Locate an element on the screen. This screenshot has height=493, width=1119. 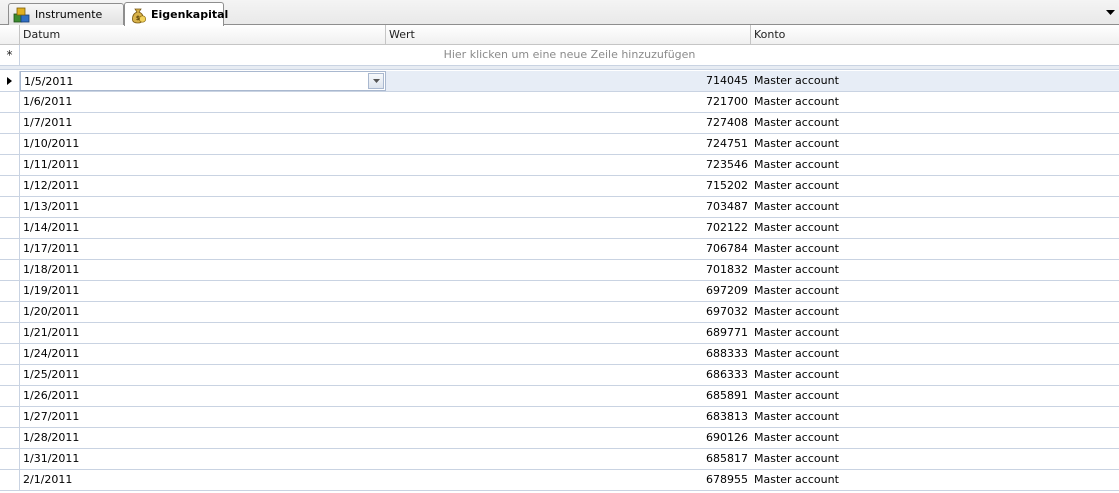
cell-datum: 1/25/2011 is located at coordinates (203, 375).